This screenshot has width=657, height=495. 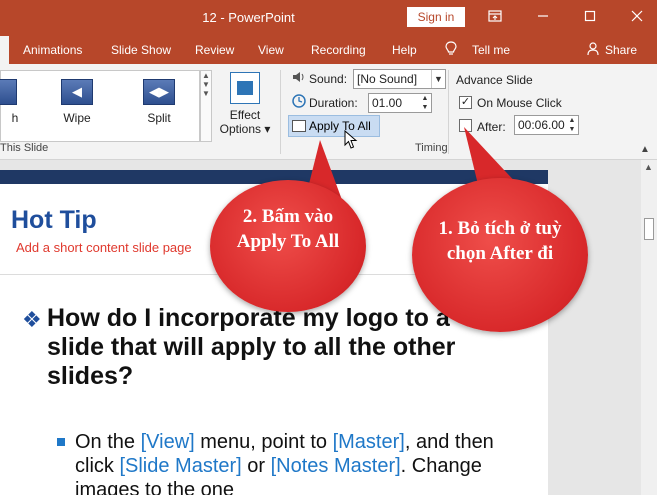 I want to click on apply-to-all-label: Apply To All, so click(x=340, y=126).